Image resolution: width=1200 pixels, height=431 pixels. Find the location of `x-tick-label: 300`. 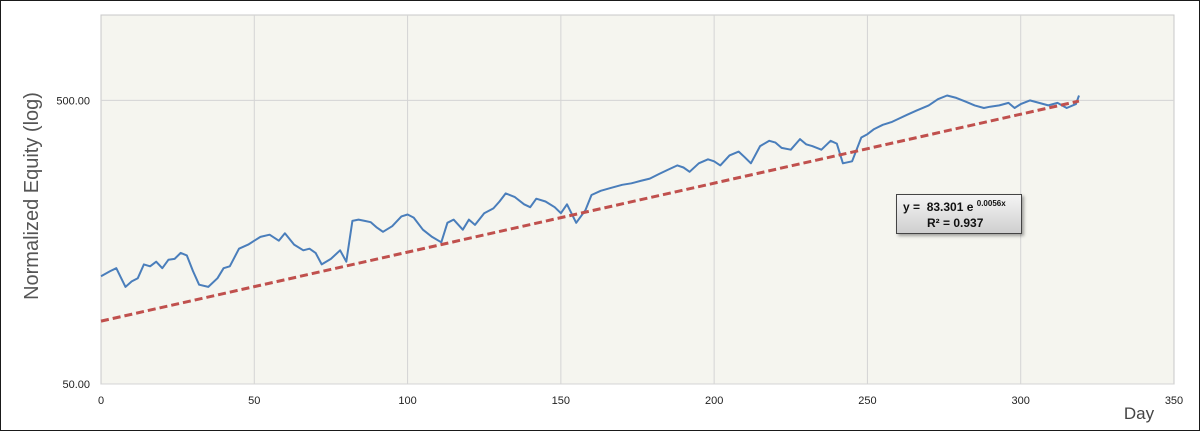

x-tick-label: 300 is located at coordinates (1021, 401).